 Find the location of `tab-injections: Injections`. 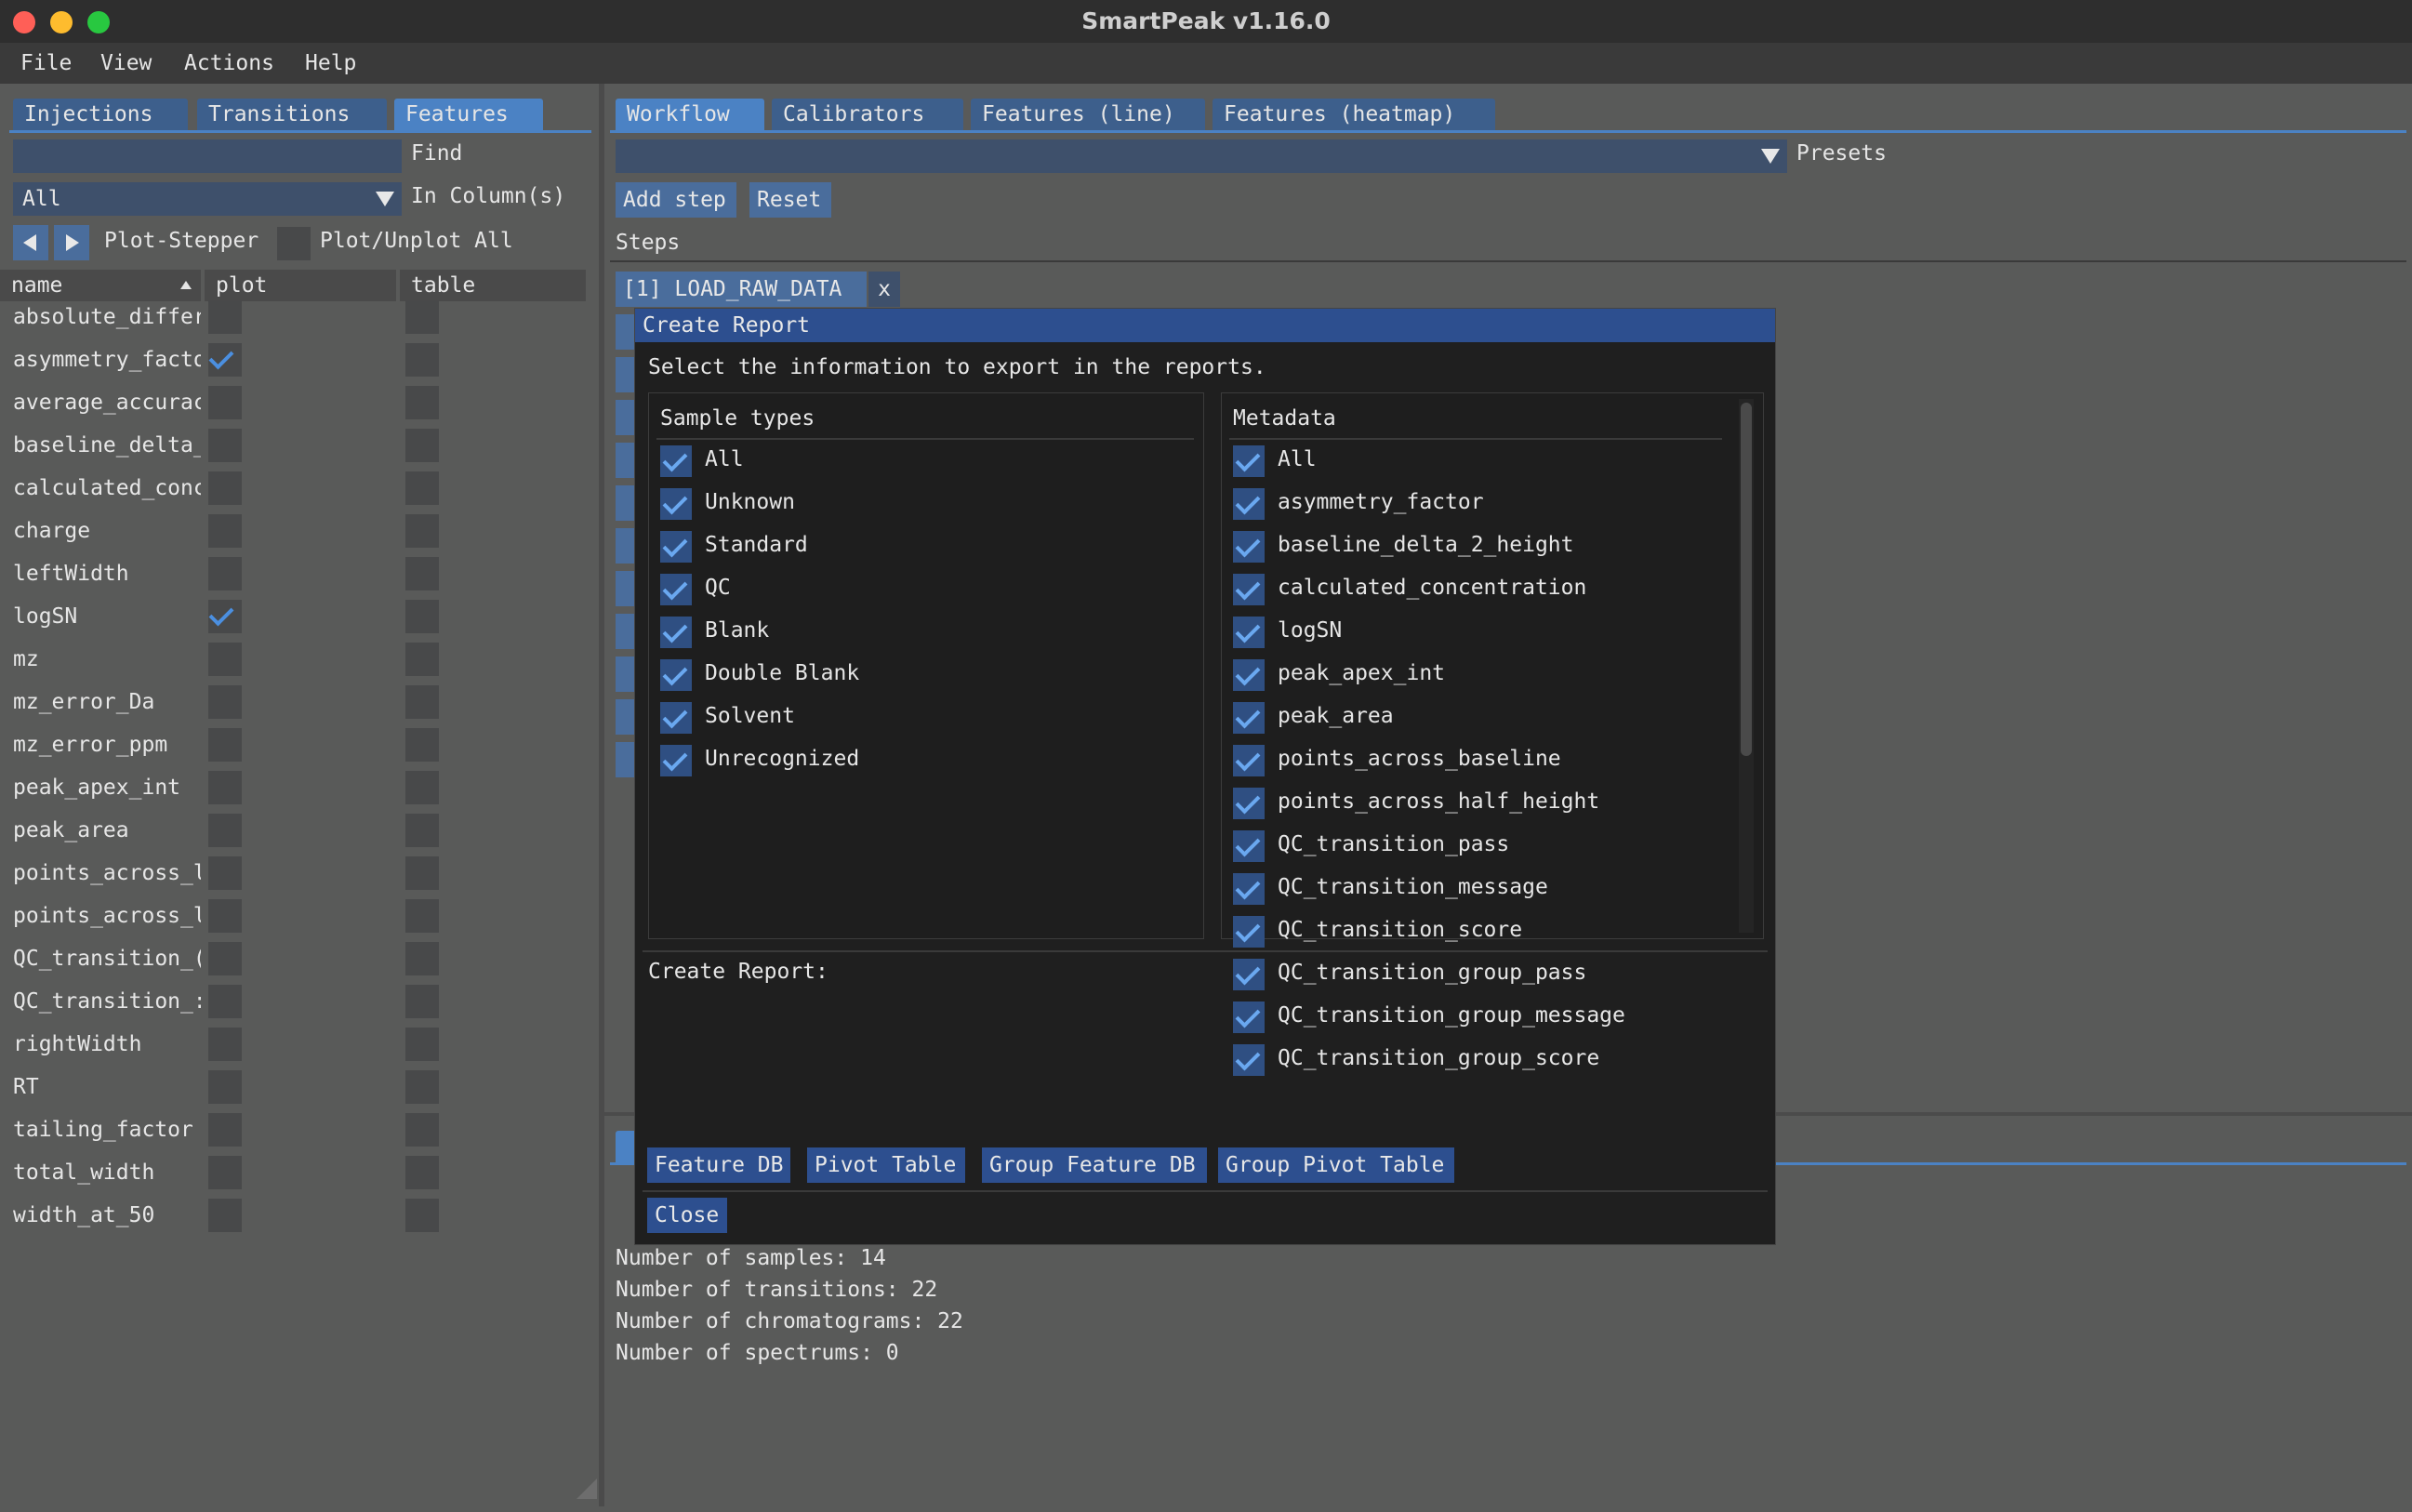

tab-injections: Injections is located at coordinates (100, 114).